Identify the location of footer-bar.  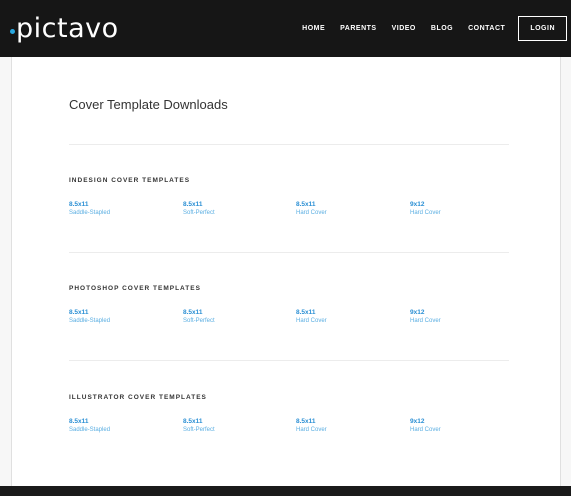
(285, 491).